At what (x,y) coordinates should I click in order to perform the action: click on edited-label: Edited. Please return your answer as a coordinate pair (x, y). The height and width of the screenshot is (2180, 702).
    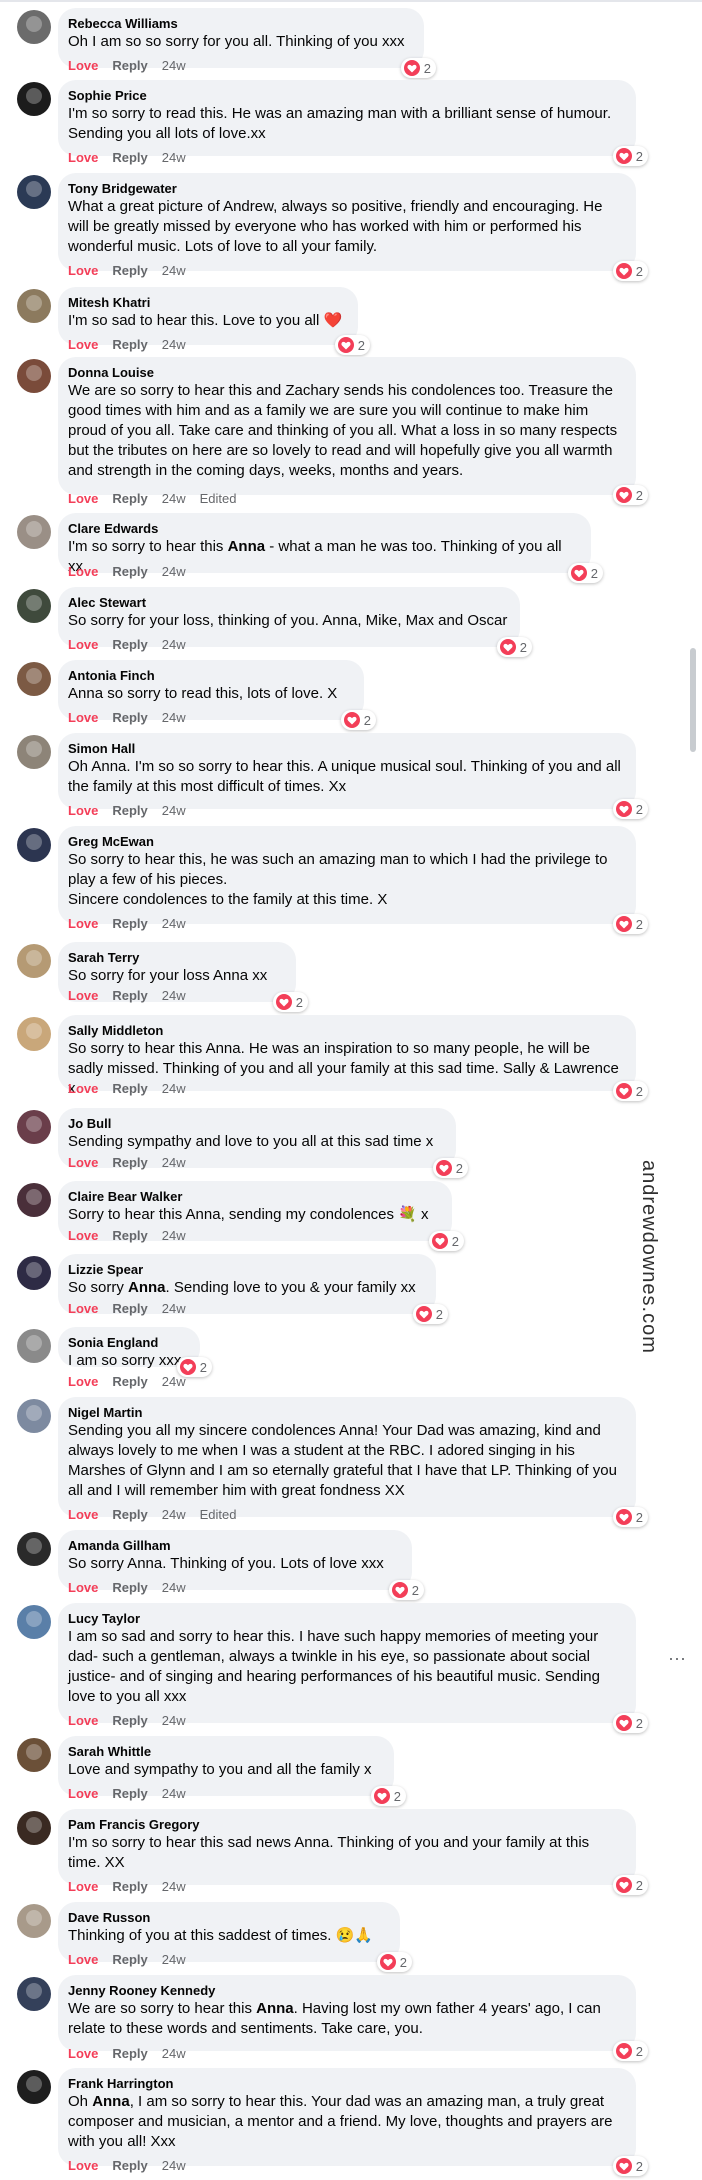
    Looking at the image, I should click on (218, 499).